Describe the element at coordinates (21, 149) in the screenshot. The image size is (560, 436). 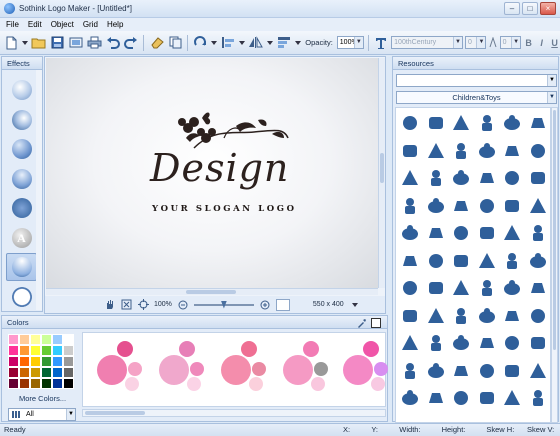
I see `glow-effect` at that location.